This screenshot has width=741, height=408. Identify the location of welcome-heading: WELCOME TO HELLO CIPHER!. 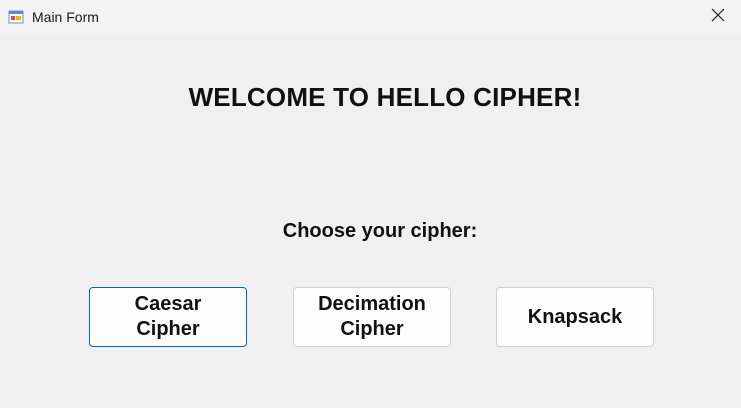
(385, 97).